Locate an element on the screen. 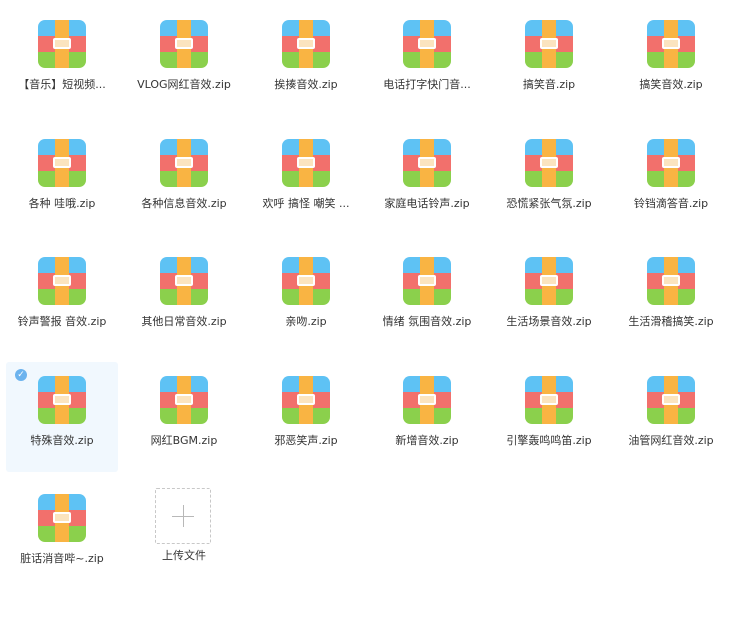 Image resolution: width=750 pixels, height=622 pixels. file-item: 邪恶笑声.zip is located at coordinates (306, 417).